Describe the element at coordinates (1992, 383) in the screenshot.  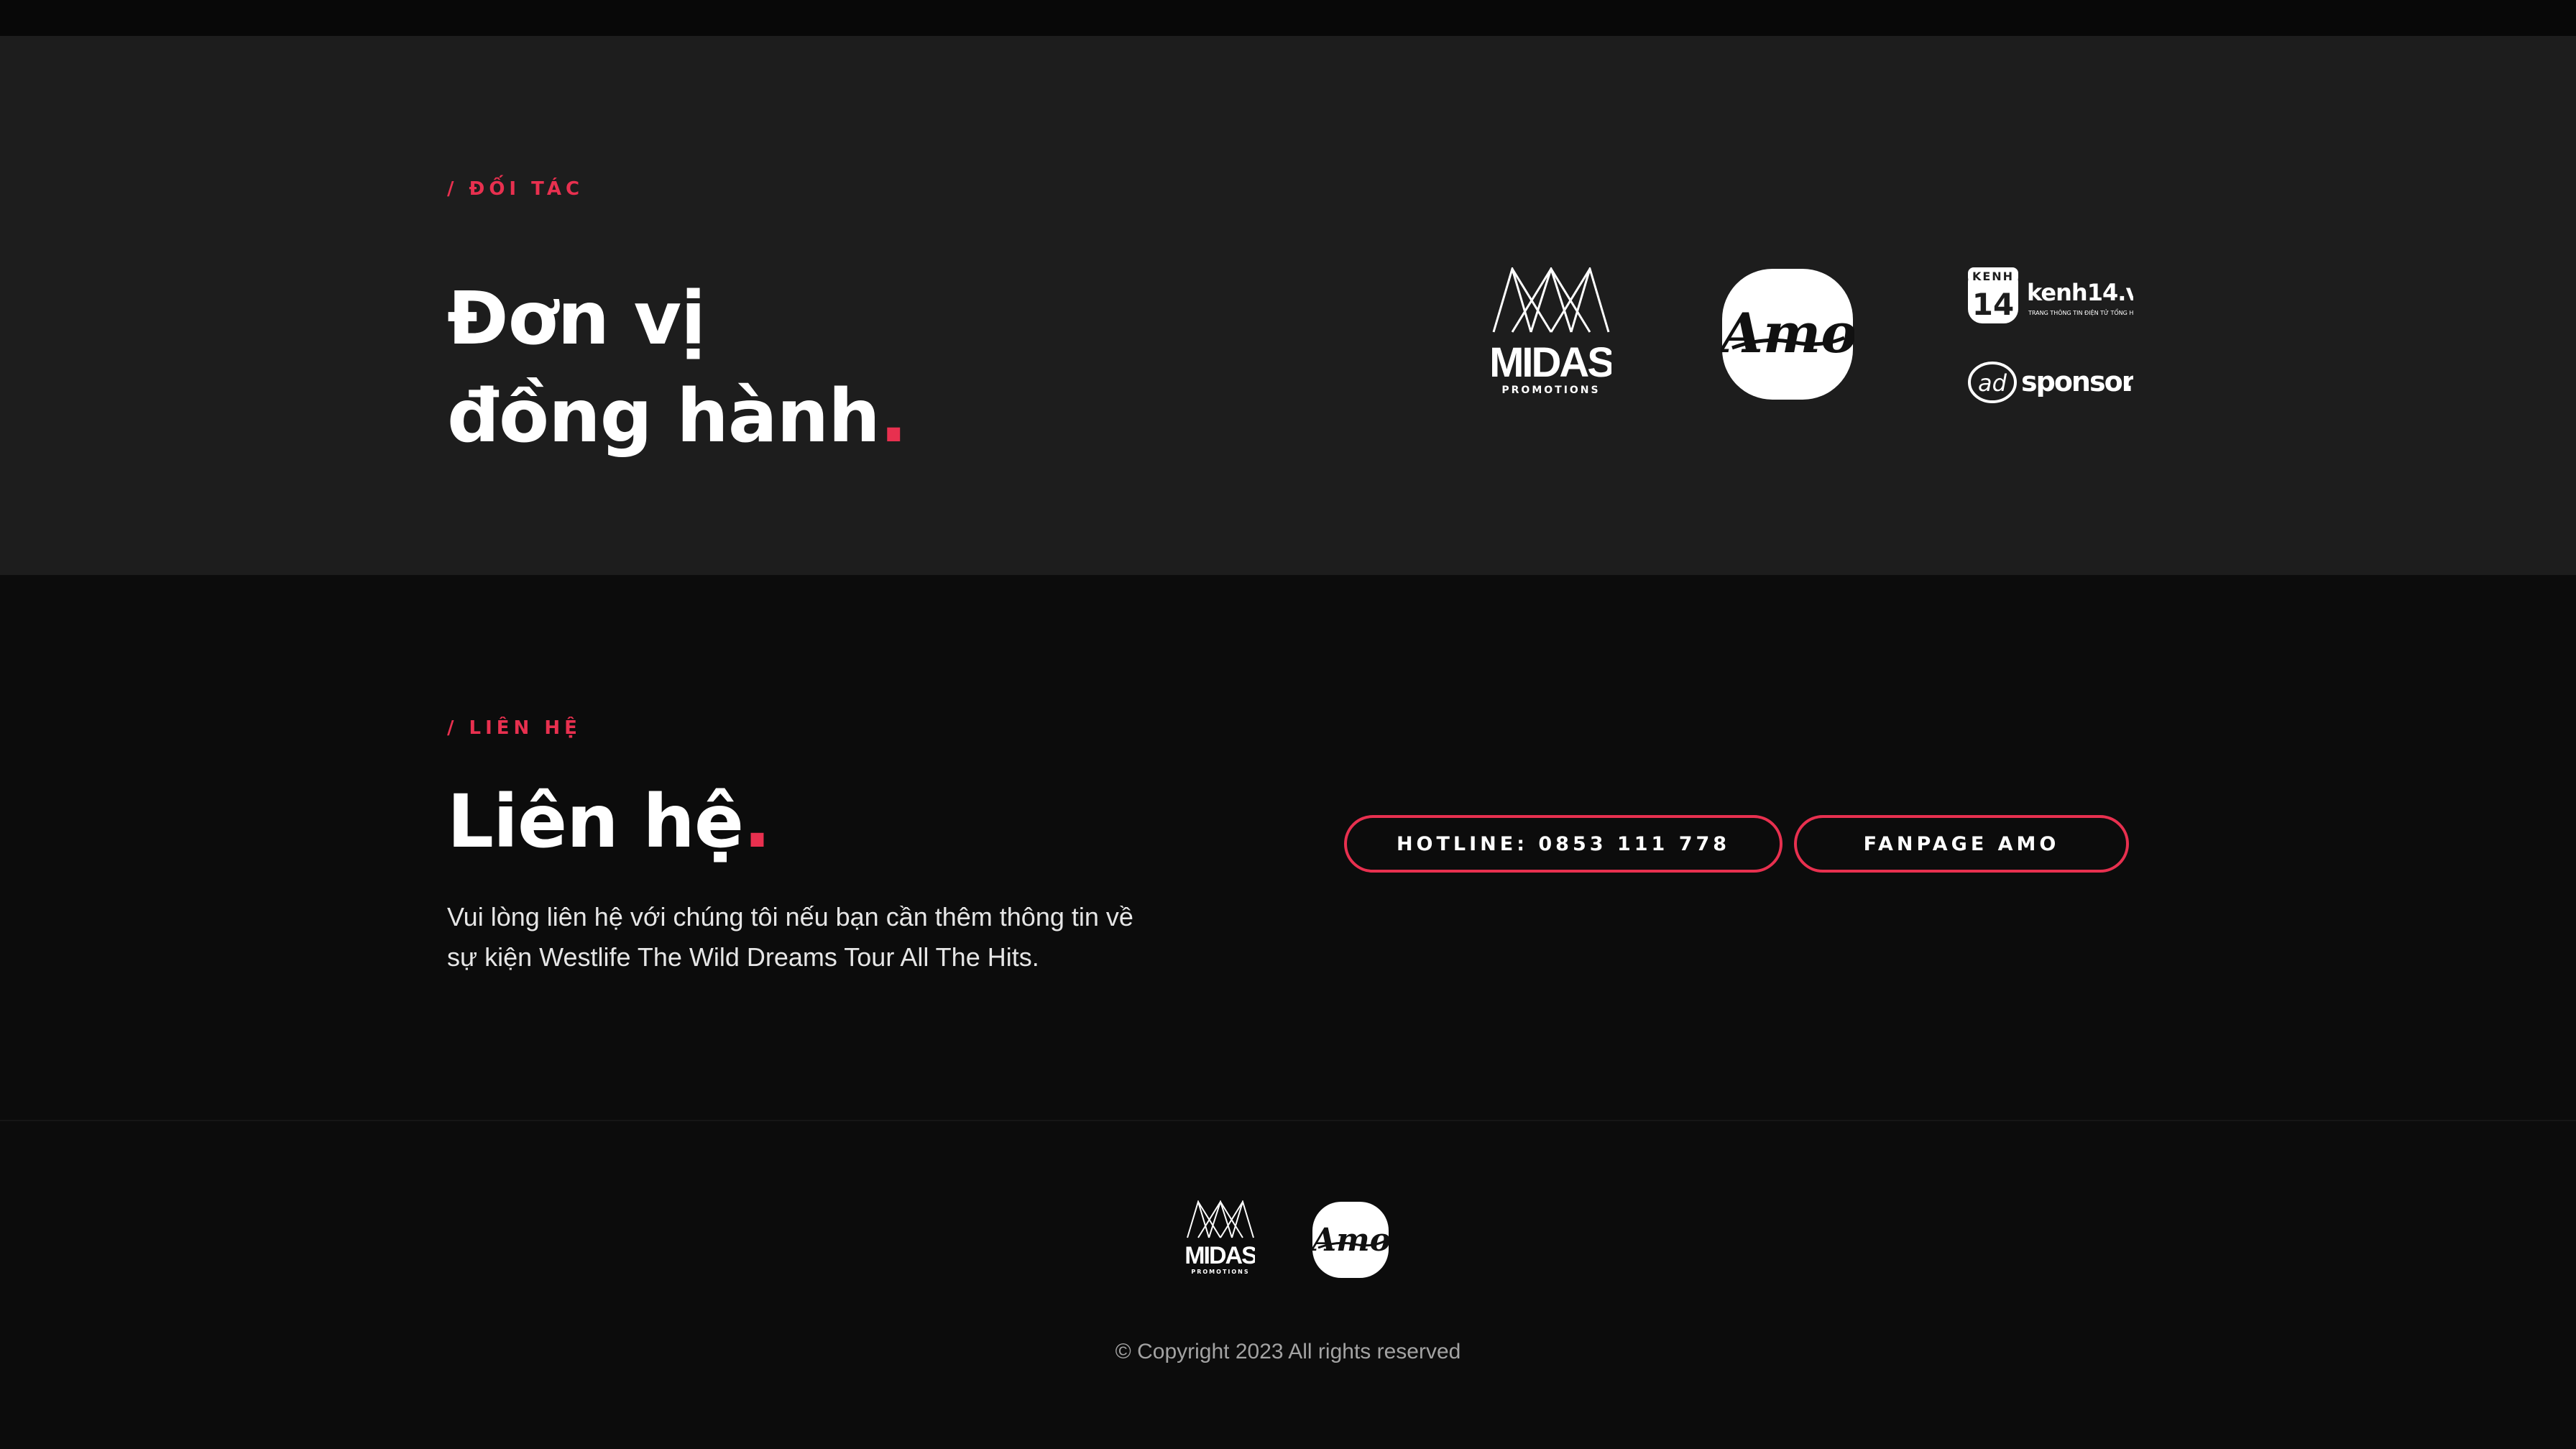
I see `svg-text: ad` at that location.